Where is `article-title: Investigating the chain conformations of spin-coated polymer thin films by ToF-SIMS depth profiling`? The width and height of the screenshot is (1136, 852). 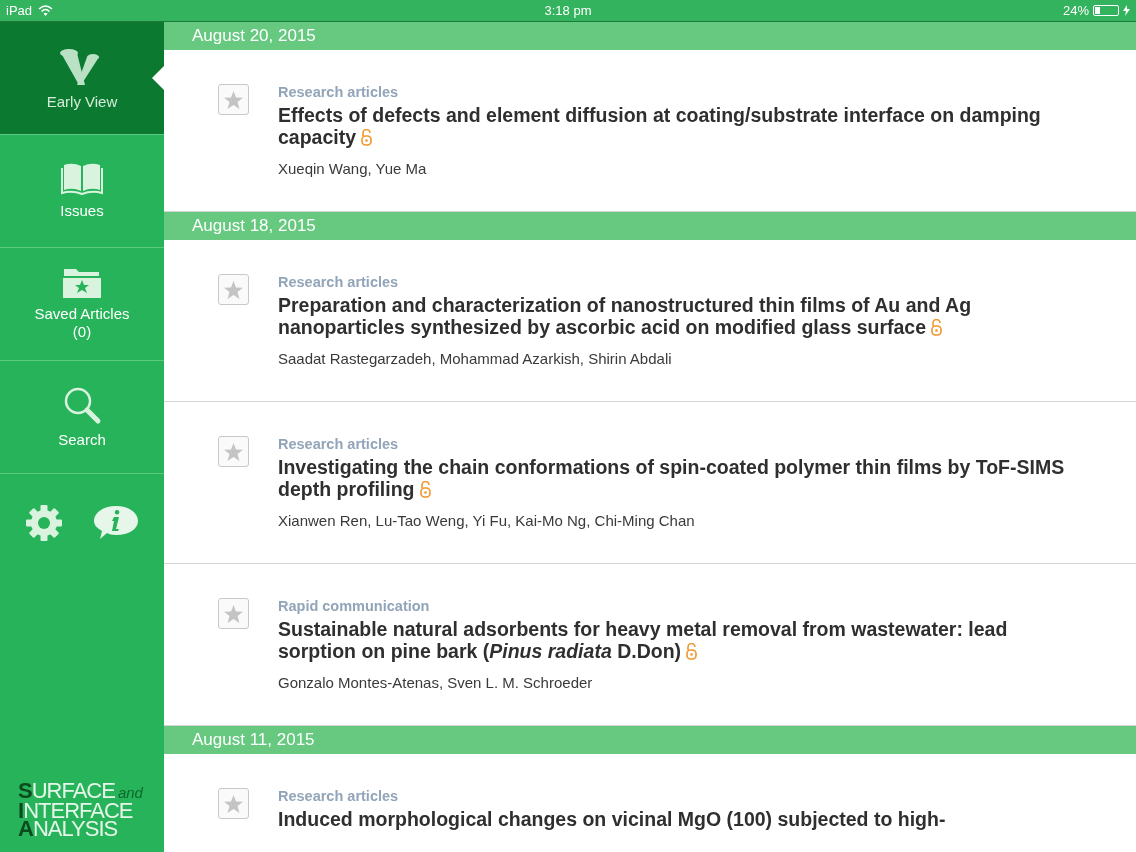
article-title: Investigating the chain conformations of spin-coated polymer thin films by ToF-SIMS depth profiling is located at coordinates (673, 478).